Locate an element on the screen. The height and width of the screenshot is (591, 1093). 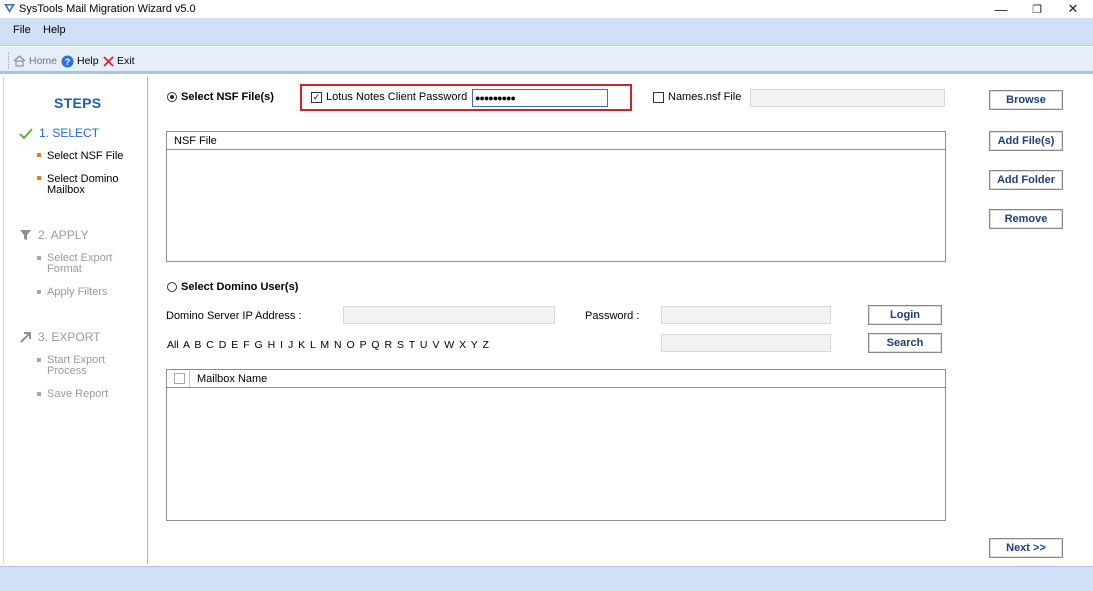
names-nsf-checkbox is located at coordinates (658, 97).